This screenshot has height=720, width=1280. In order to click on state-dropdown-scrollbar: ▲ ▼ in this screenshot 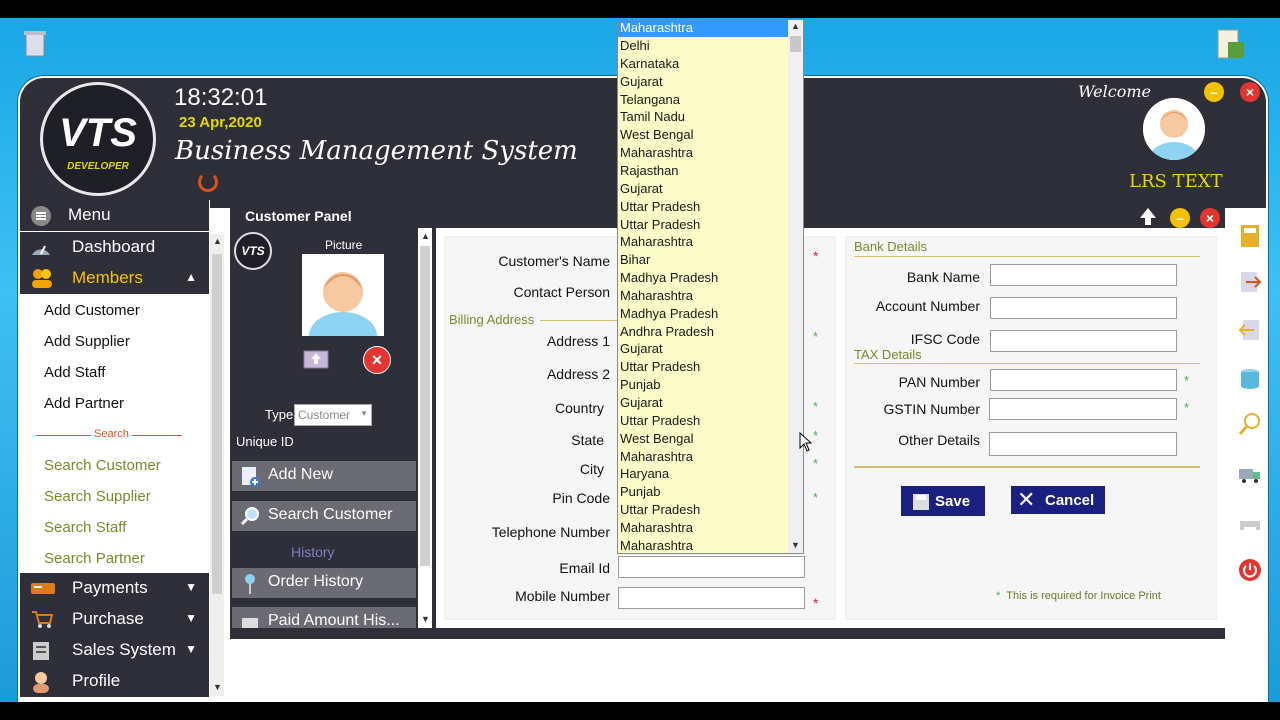, I will do `click(795, 286)`.